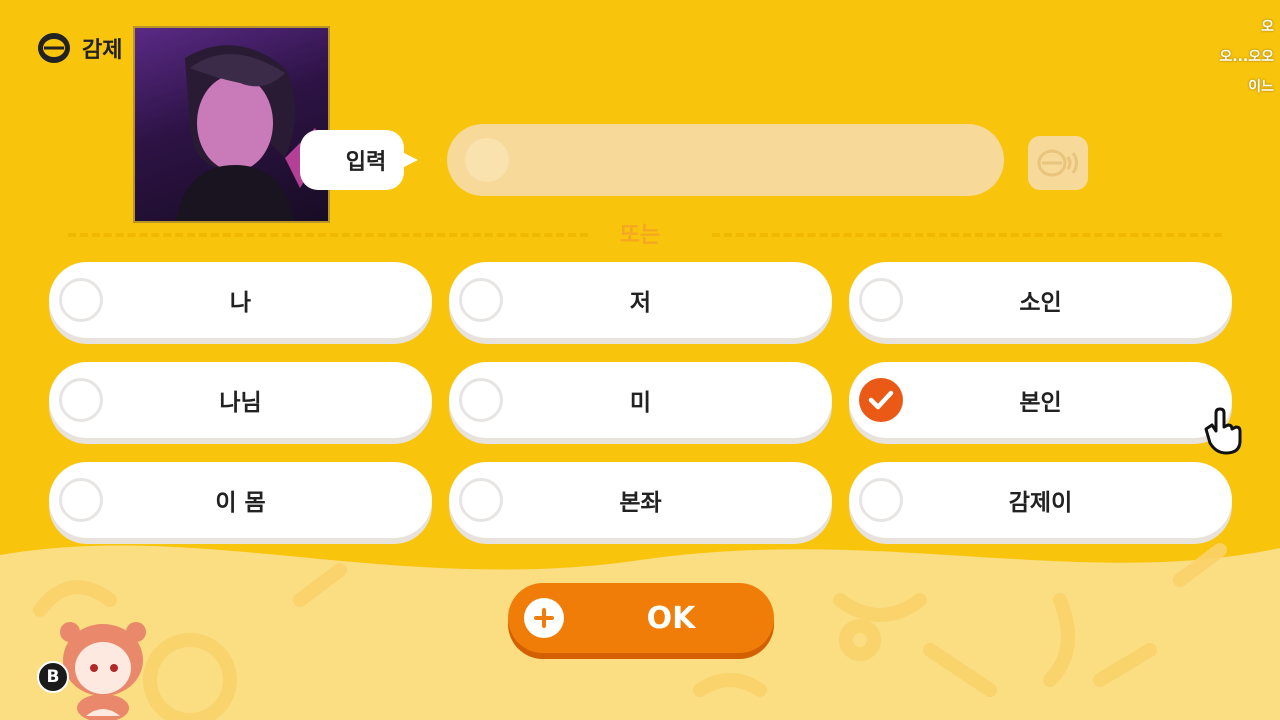 The image size is (1280, 720). I want to click on b-button-label: B, so click(53, 677).